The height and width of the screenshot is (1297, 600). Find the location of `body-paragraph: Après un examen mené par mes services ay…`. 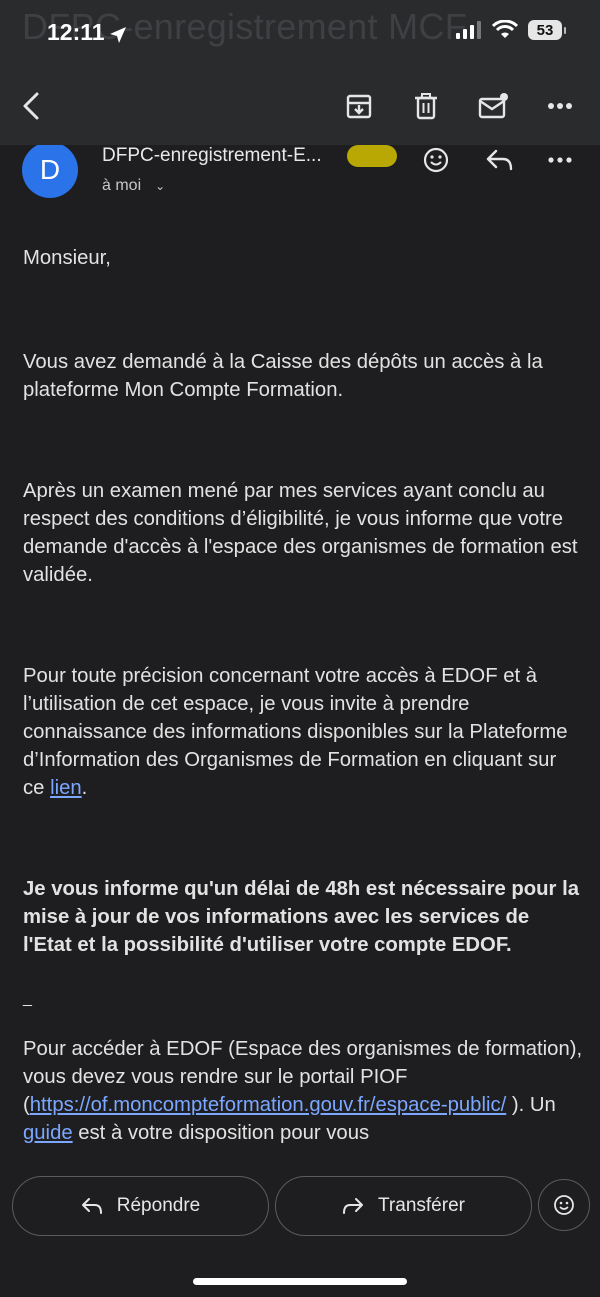

body-paragraph: Après un examen mené par mes services ay… is located at coordinates (300, 533).